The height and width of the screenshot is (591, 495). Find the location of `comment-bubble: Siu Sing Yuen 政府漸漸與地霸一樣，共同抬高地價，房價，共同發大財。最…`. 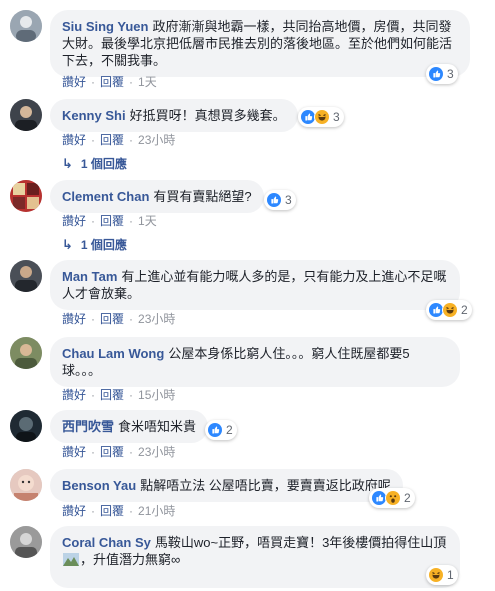

comment-bubble: Siu Sing Yuen 政府漸漸與地霸一樣，共同抬高地價，房價，共同發大財。最… is located at coordinates (260, 43).